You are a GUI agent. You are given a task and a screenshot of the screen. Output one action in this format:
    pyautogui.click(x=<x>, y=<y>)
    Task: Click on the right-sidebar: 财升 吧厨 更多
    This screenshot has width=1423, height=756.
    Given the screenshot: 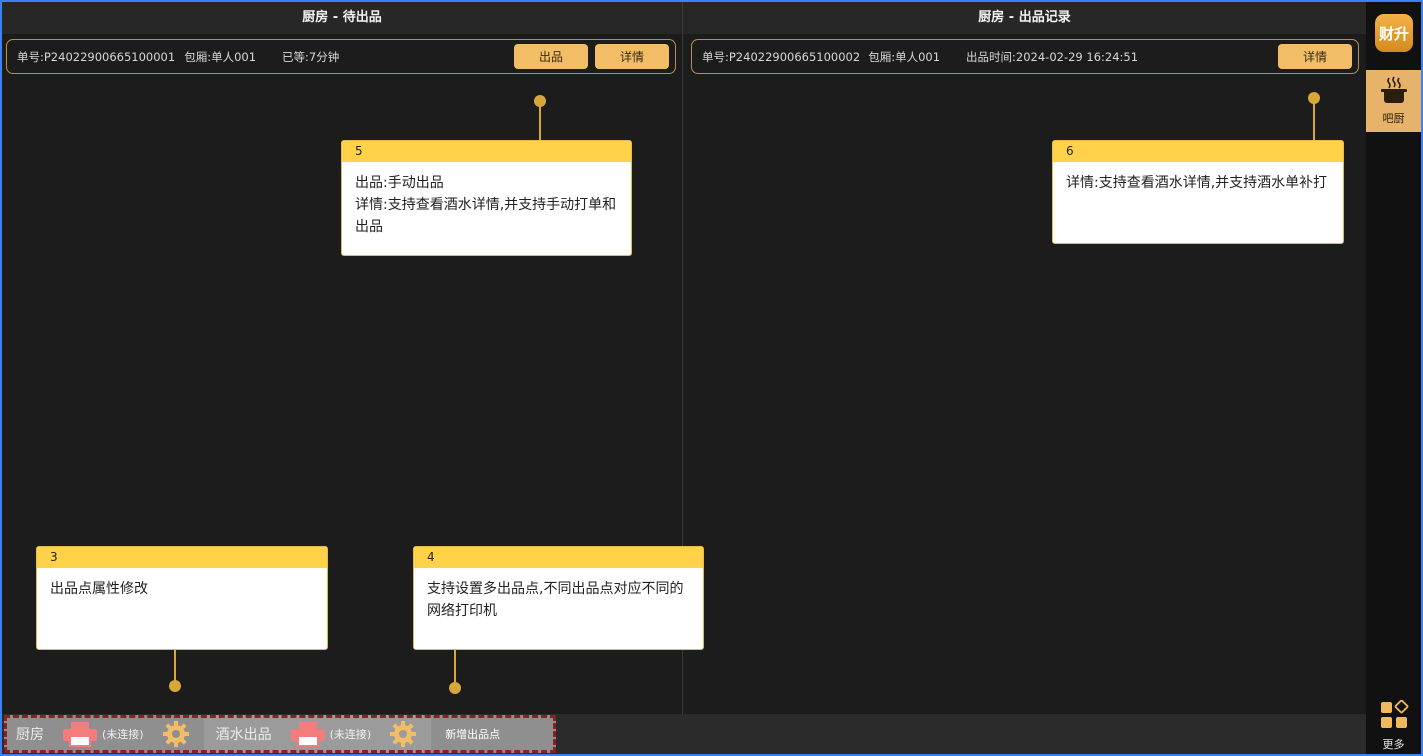 What is the action you would take?
    pyautogui.click(x=1393, y=378)
    